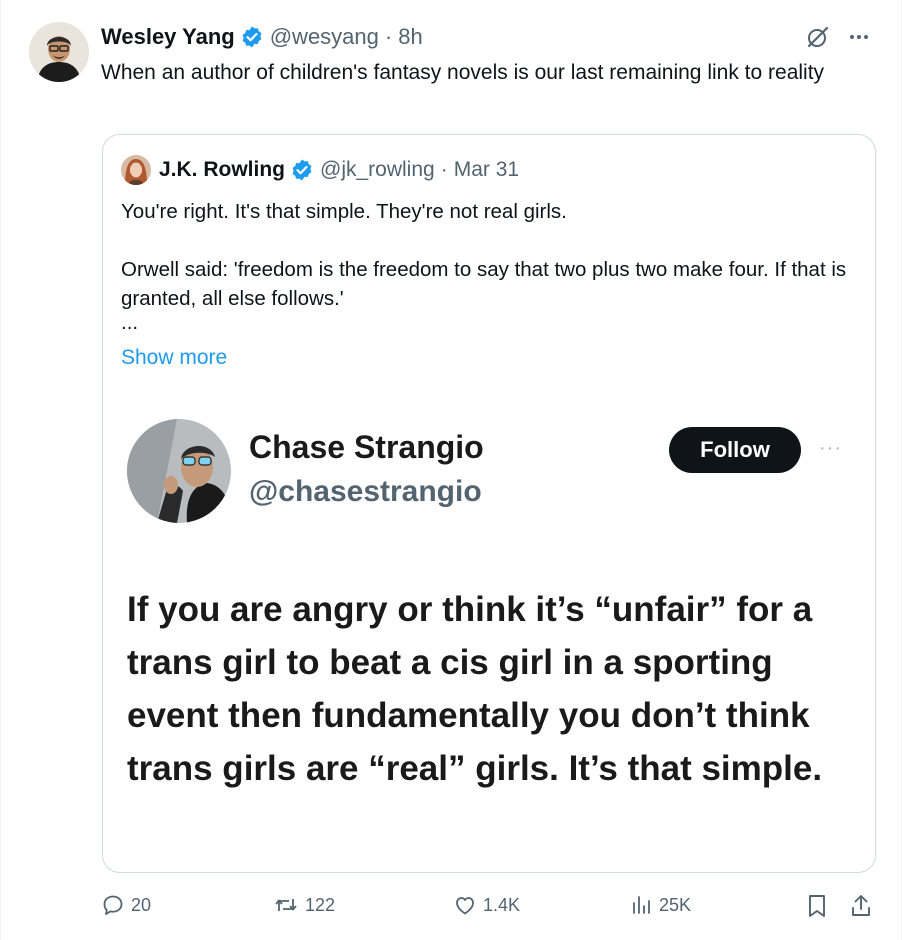 This screenshot has height=940, width=902. I want to click on quoted-date: Mar 31, so click(486, 169).